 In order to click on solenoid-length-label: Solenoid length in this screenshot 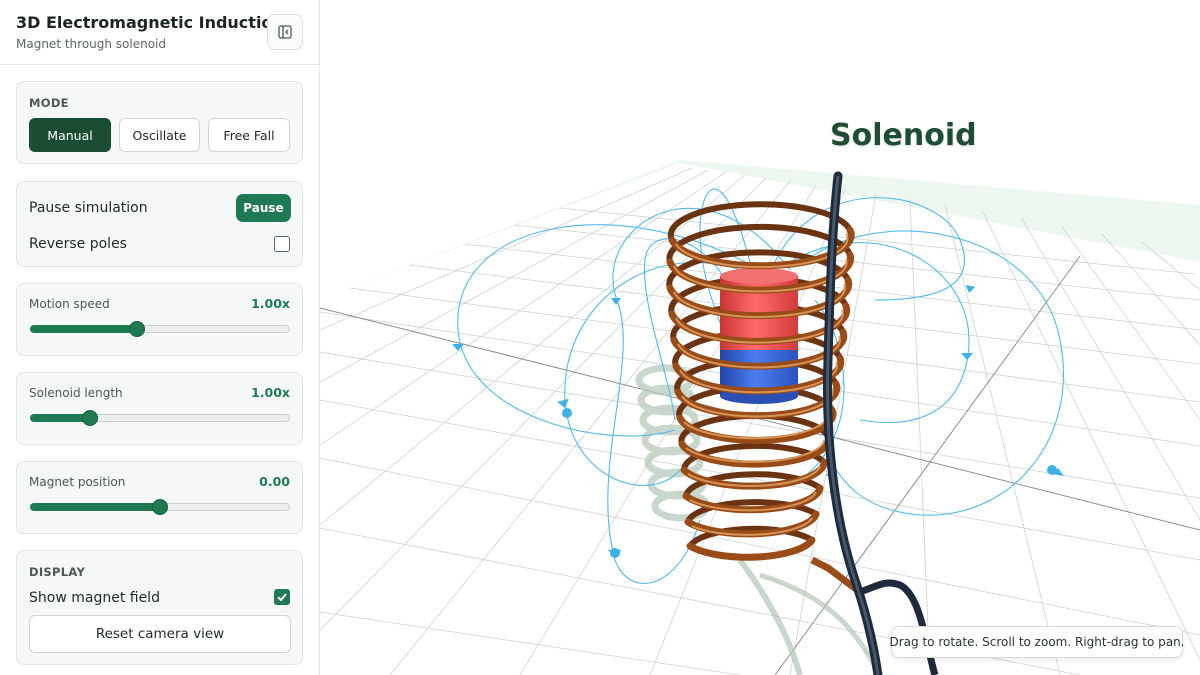, I will do `click(76, 393)`.